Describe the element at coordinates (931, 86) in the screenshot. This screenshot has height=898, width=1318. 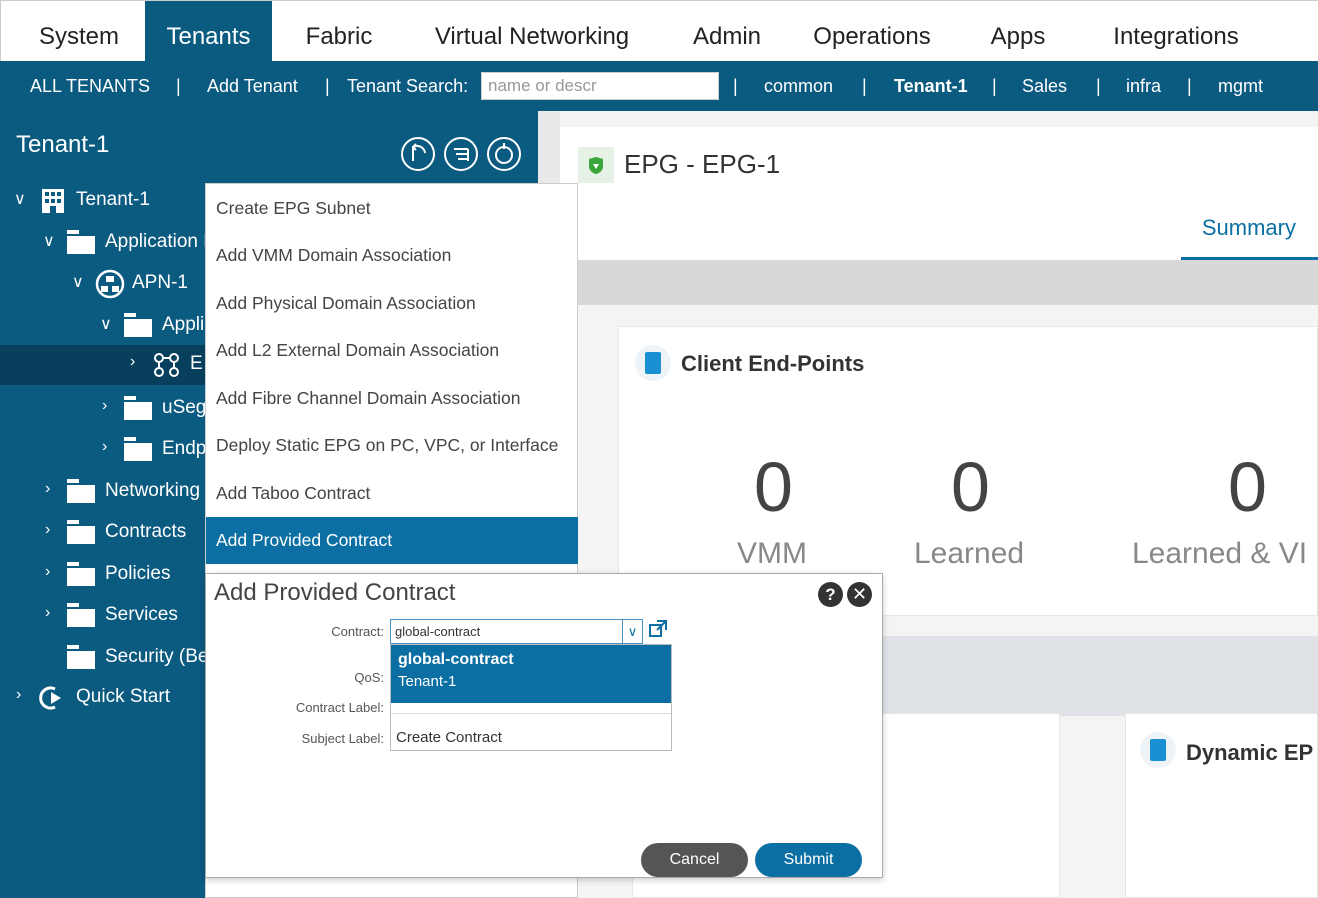
I see `tenant-link-tenant-1: Tenant-1` at that location.